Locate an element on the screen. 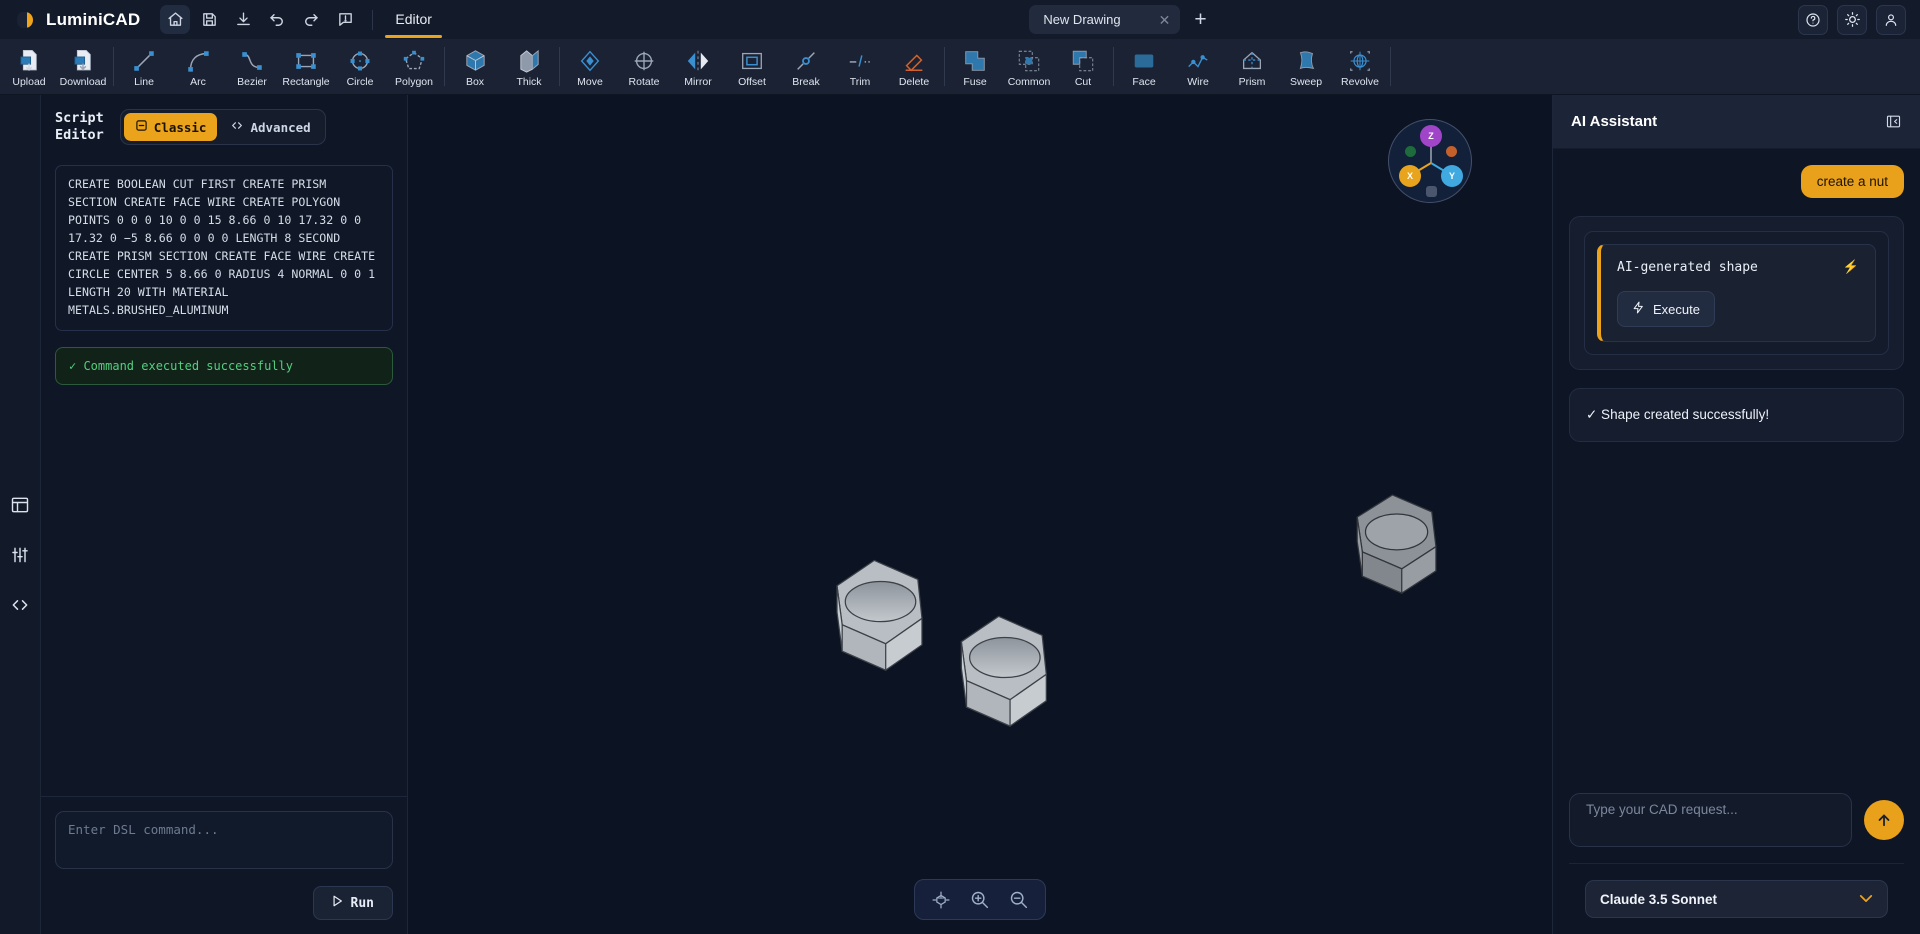 This screenshot has height=934, width=1920. tool-label: Polygon is located at coordinates (414, 82).